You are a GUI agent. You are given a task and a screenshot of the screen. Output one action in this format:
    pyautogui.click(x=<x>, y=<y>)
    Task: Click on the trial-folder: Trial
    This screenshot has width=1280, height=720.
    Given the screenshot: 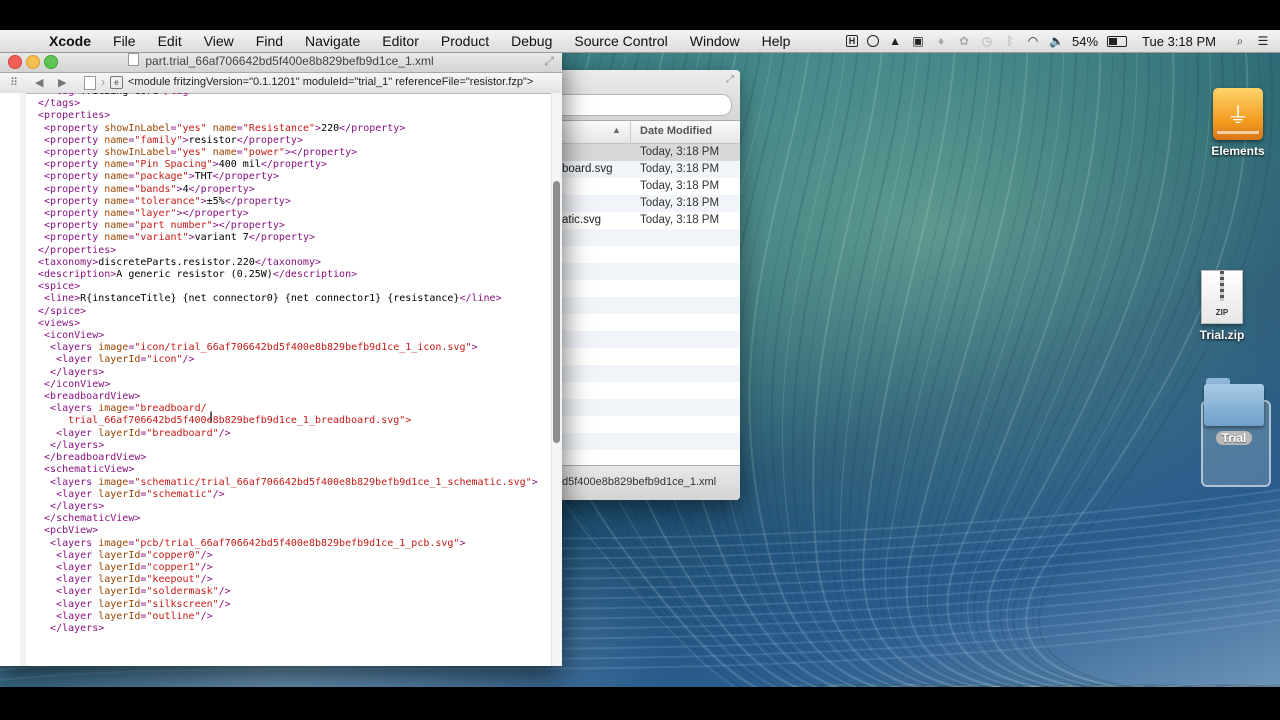 What is the action you would take?
    pyautogui.click(x=1234, y=411)
    